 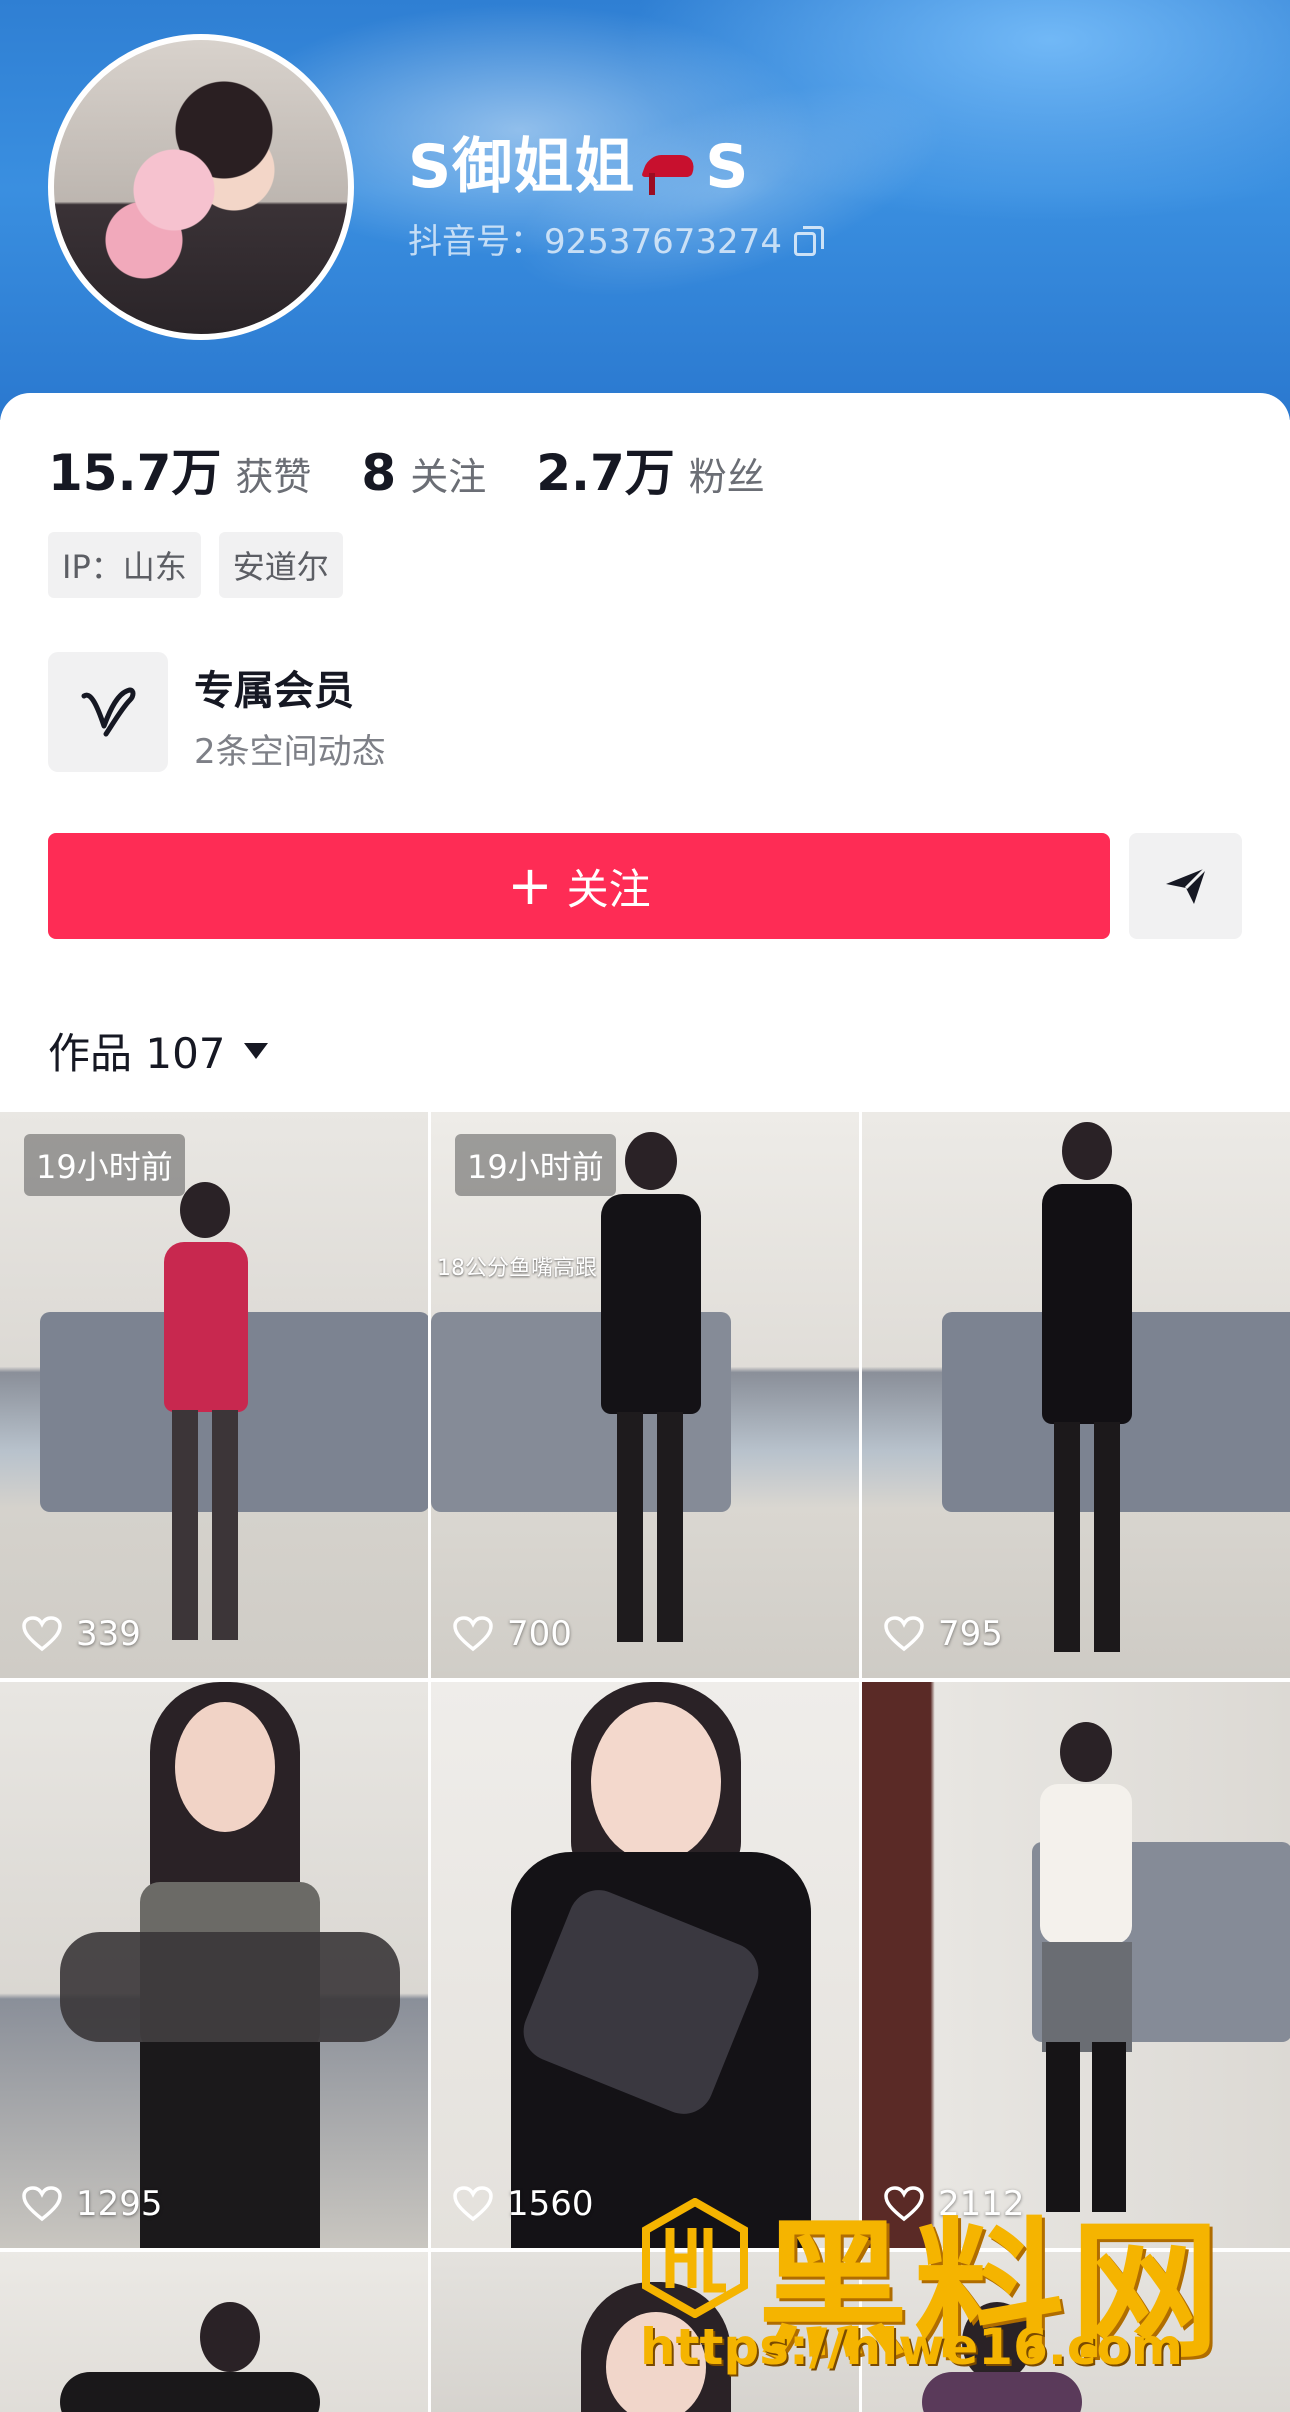 I want to click on douyin-id-text: 抖音号：92537673274, so click(x=595, y=242).